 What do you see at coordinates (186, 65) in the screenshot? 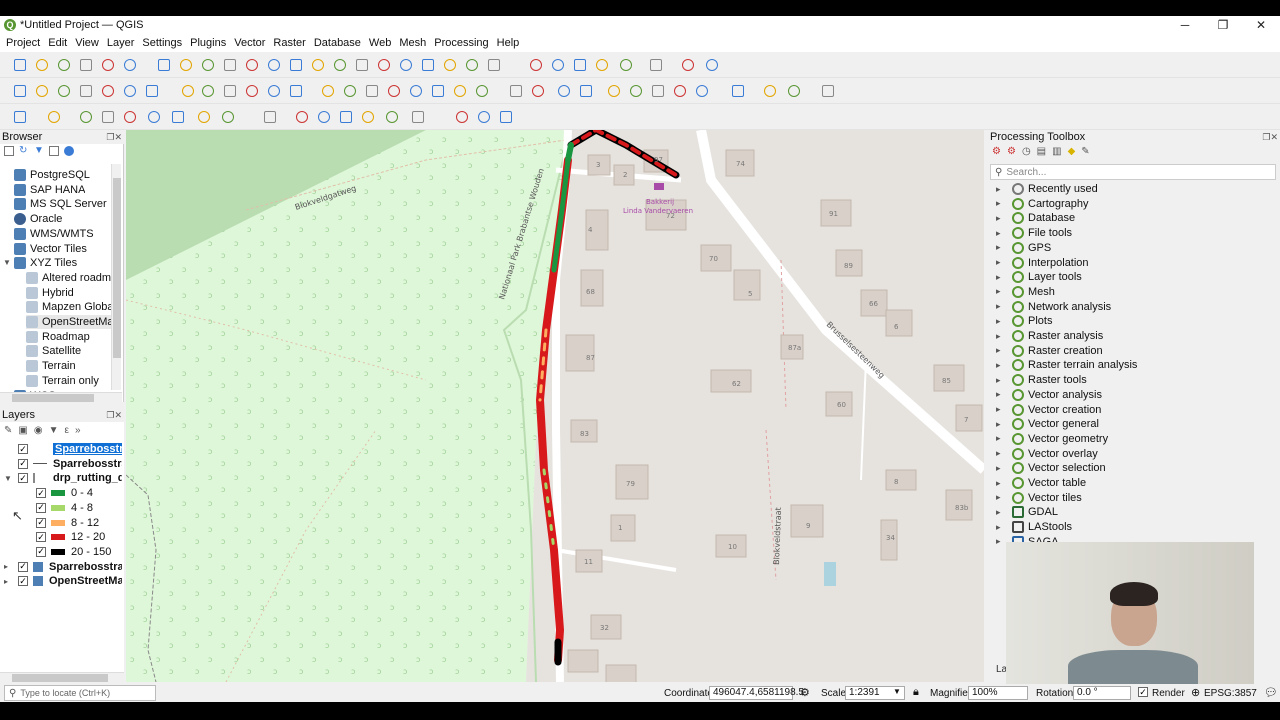
I see `tb1-tool-7-icon` at bounding box center [186, 65].